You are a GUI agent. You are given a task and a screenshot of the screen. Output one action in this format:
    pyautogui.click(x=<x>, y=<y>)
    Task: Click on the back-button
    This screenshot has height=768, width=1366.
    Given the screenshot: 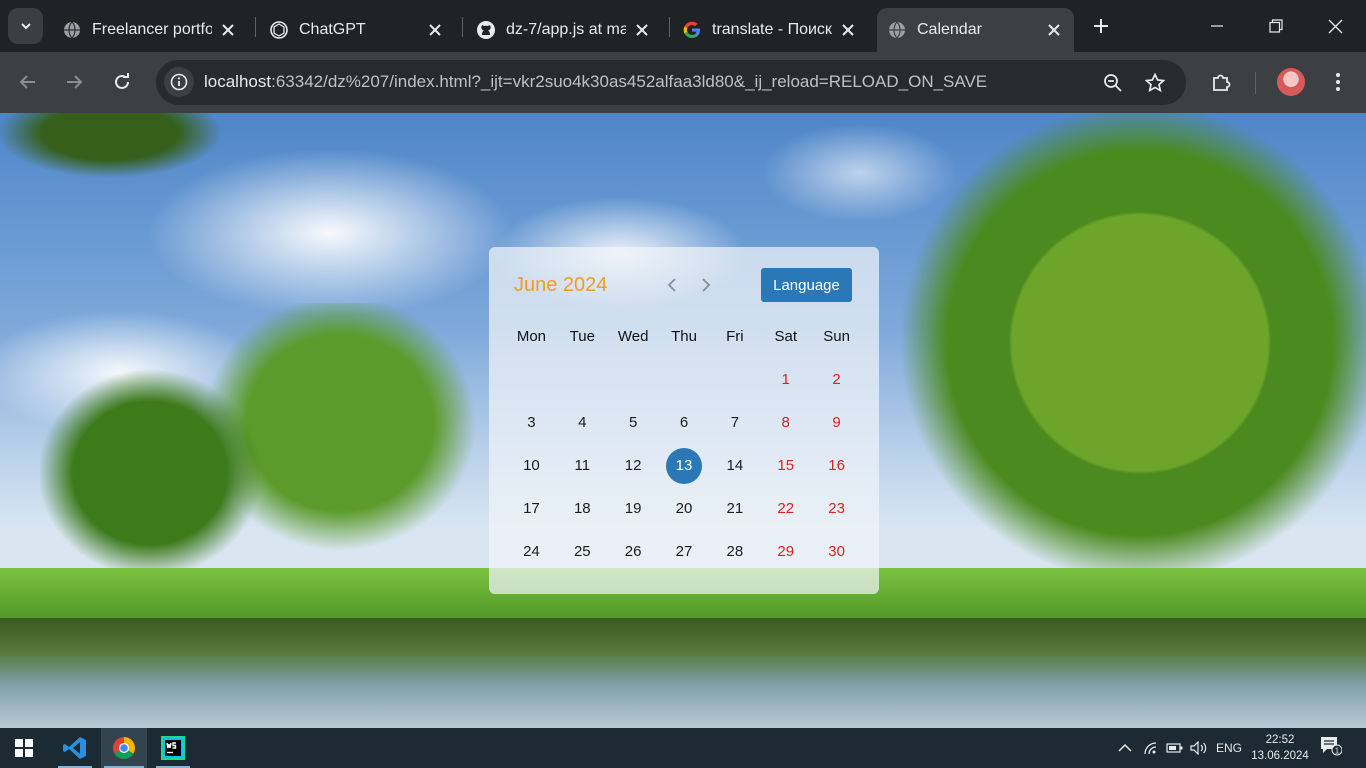 What is the action you would take?
    pyautogui.click(x=28, y=82)
    